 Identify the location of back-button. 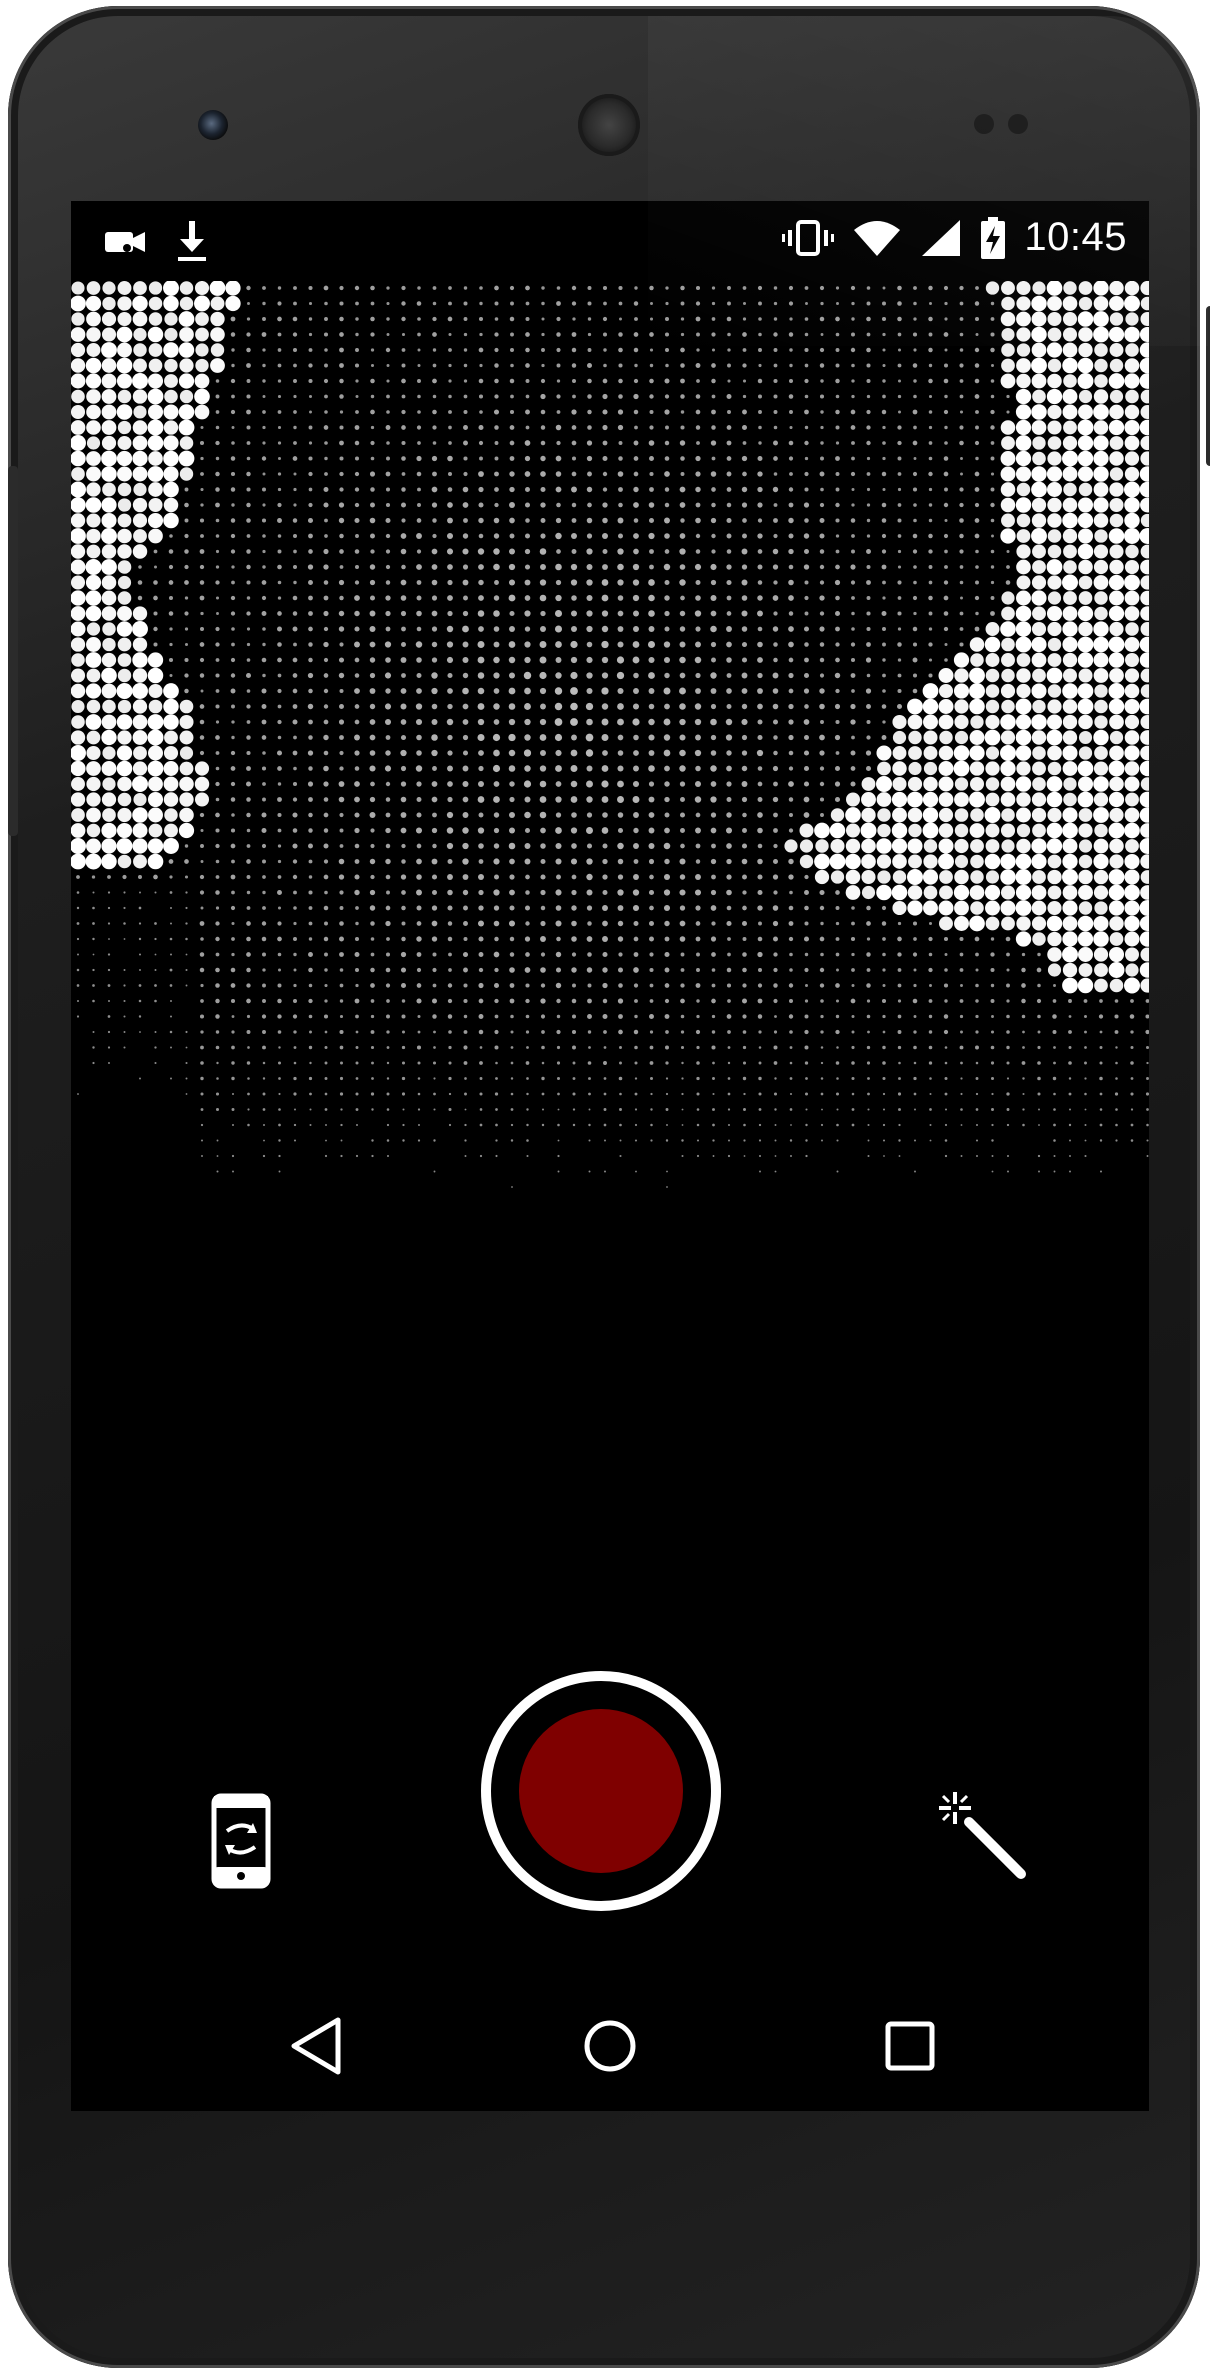
(316, 2046).